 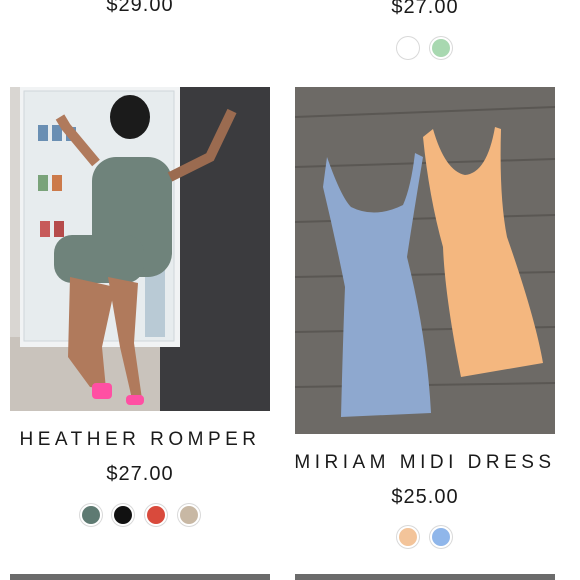 What do you see at coordinates (189, 515) in the screenshot?
I see `color-swatch-taupe` at bounding box center [189, 515].